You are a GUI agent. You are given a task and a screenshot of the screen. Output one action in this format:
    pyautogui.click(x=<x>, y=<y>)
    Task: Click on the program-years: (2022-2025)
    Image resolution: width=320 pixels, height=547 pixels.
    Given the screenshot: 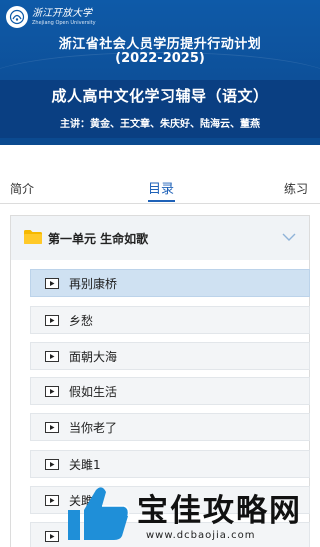 What is the action you would take?
    pyautogui.click(x=160, y=58)
    